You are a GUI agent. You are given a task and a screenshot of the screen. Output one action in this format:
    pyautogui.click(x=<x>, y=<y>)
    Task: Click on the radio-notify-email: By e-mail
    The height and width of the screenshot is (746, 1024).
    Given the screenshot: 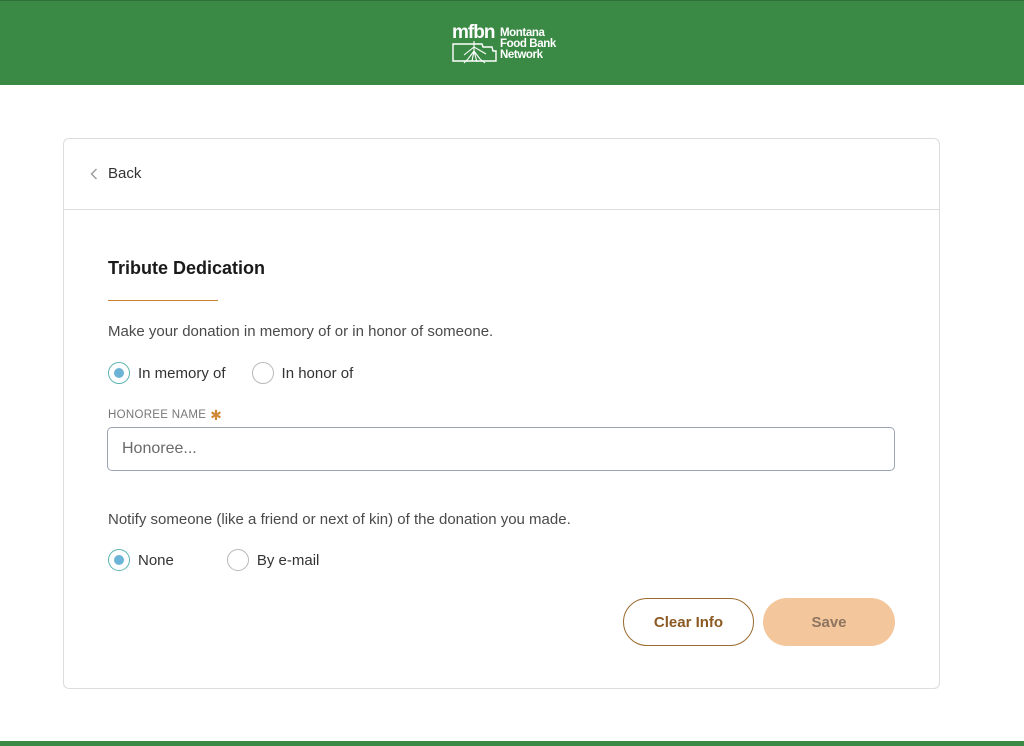 What is the action you would take?
    pyautogui.click(x=273, y=560)
    